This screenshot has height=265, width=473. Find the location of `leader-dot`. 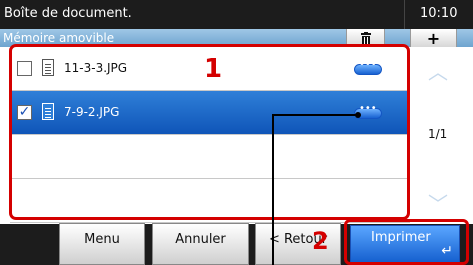

leader-dot is located at coordinates (358, 115).